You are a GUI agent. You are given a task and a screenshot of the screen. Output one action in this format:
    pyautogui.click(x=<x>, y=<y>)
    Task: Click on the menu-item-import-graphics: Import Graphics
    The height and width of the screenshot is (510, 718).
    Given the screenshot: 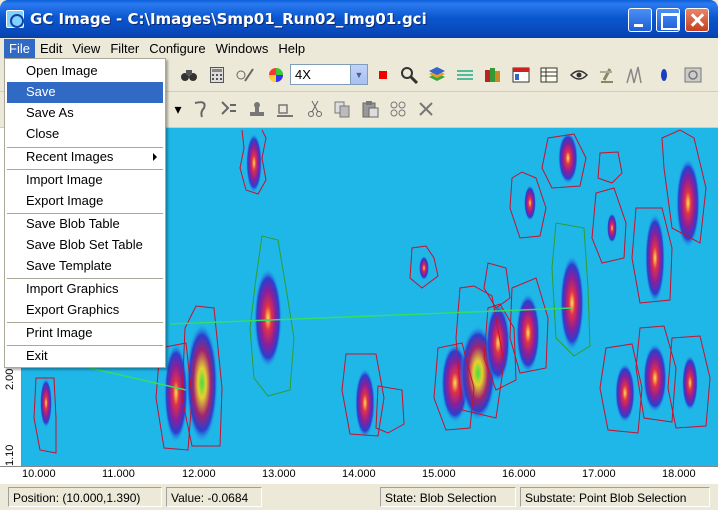 What is the action you would take?
    pyautogui.click(x=85, y=289)
    